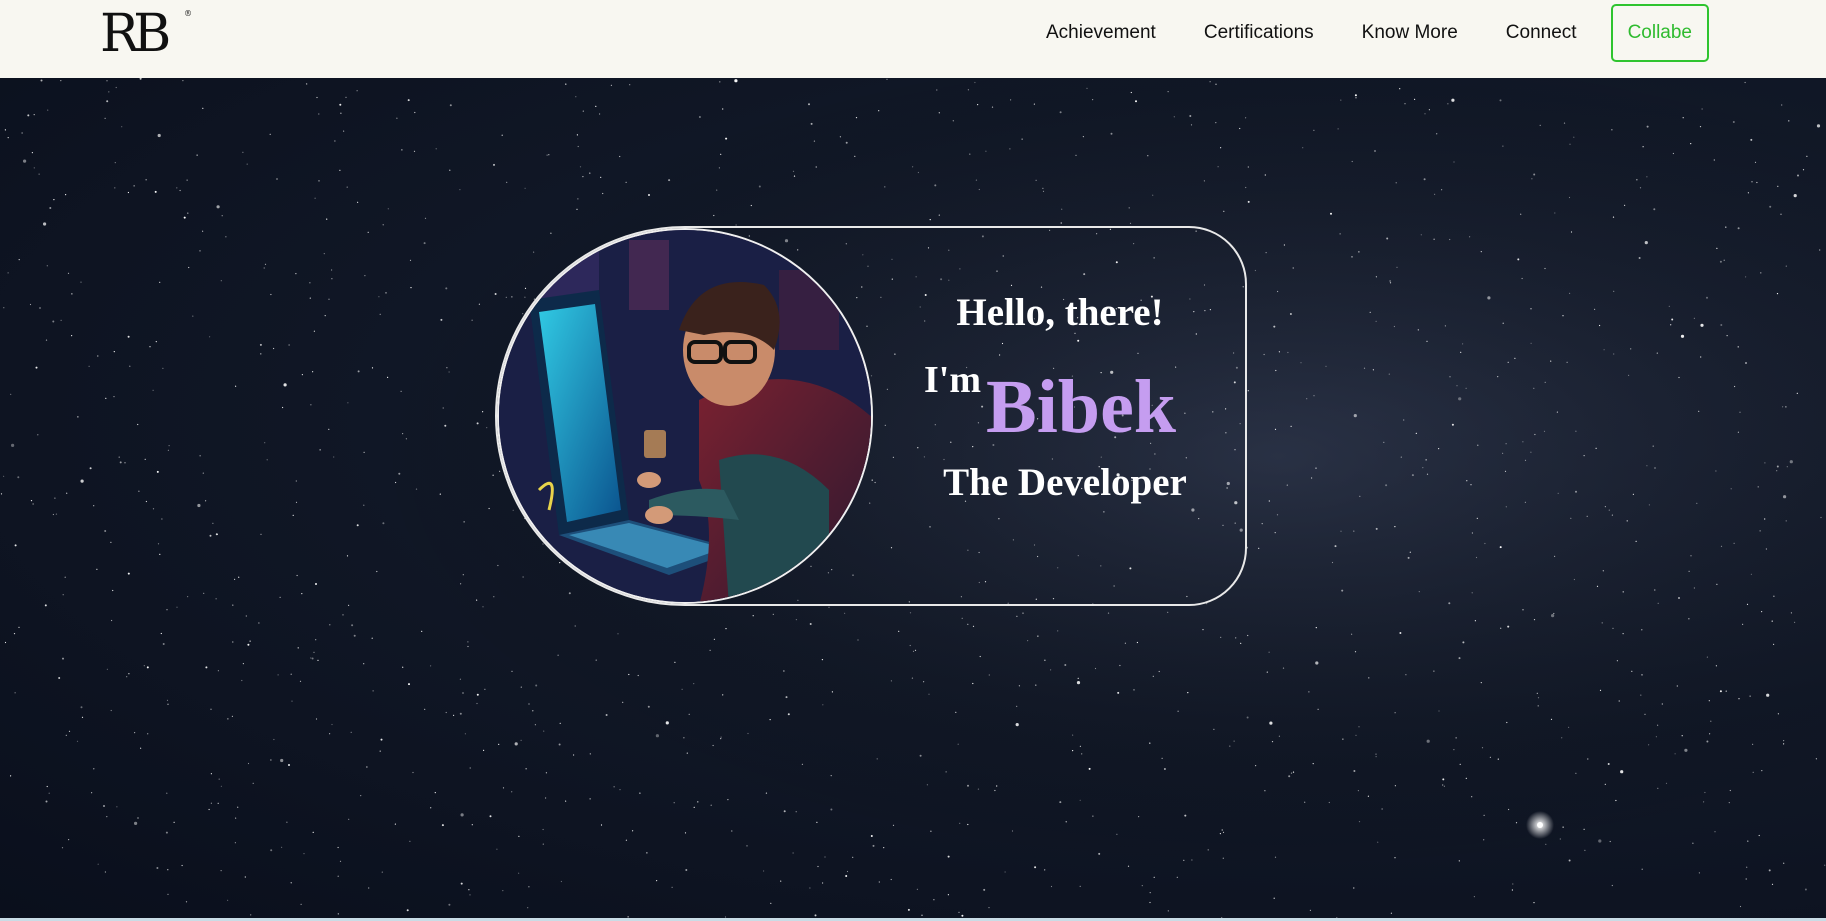 The image size is (1826, 921). Describe the element at coordinates (1060, 312) in the screenshot. I see `greeting-text: Hello, there!` at that location.